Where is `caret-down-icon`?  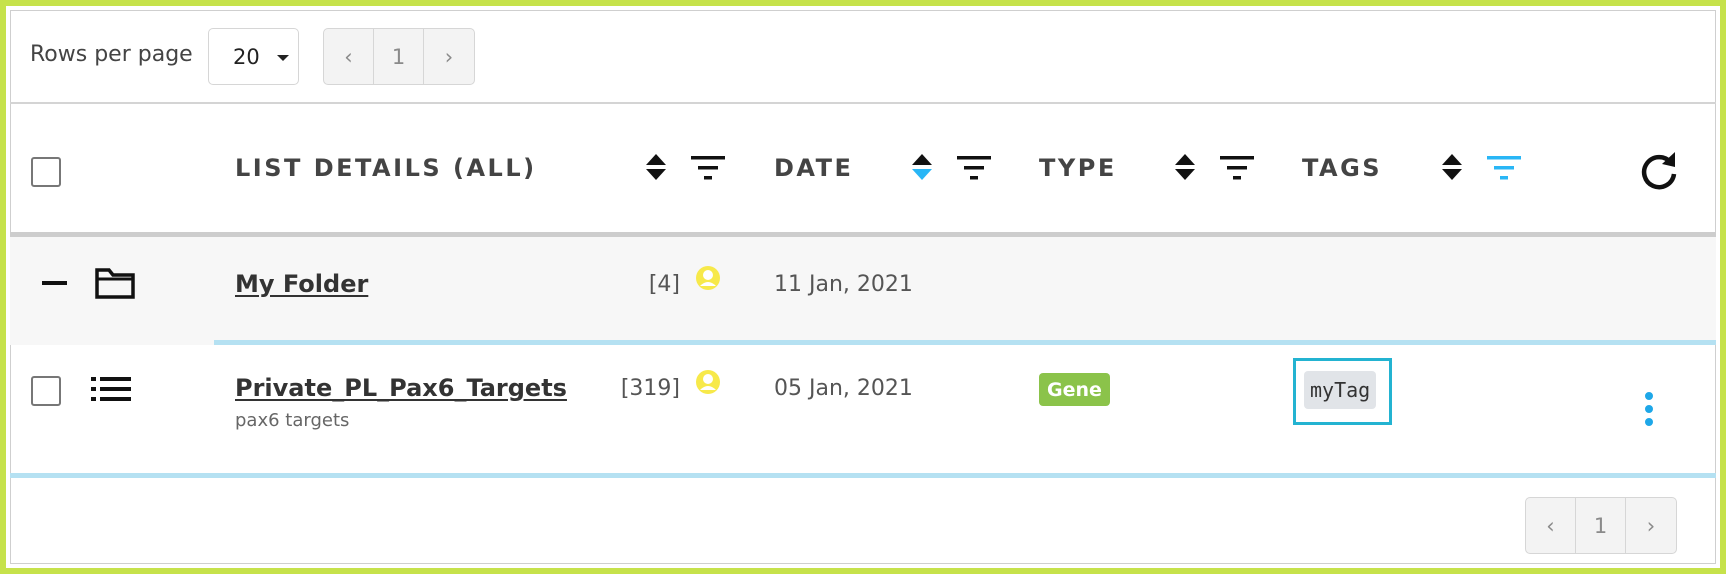 caret-down-icon is located at coordinates (283, 58).